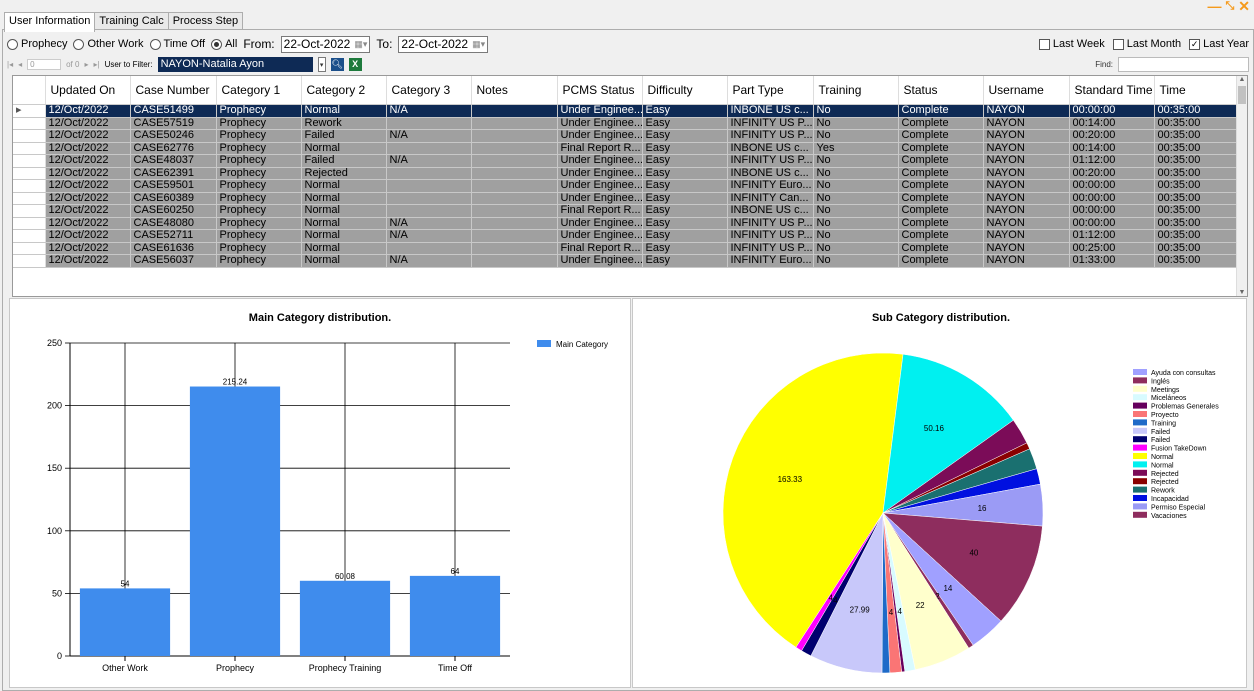 The height and width of the screenshot is (691, 1254). What do you see at coordinates (29, 111) in the screenshot?
I see `row-indicator: ▸` at bounding box center [29, 111].